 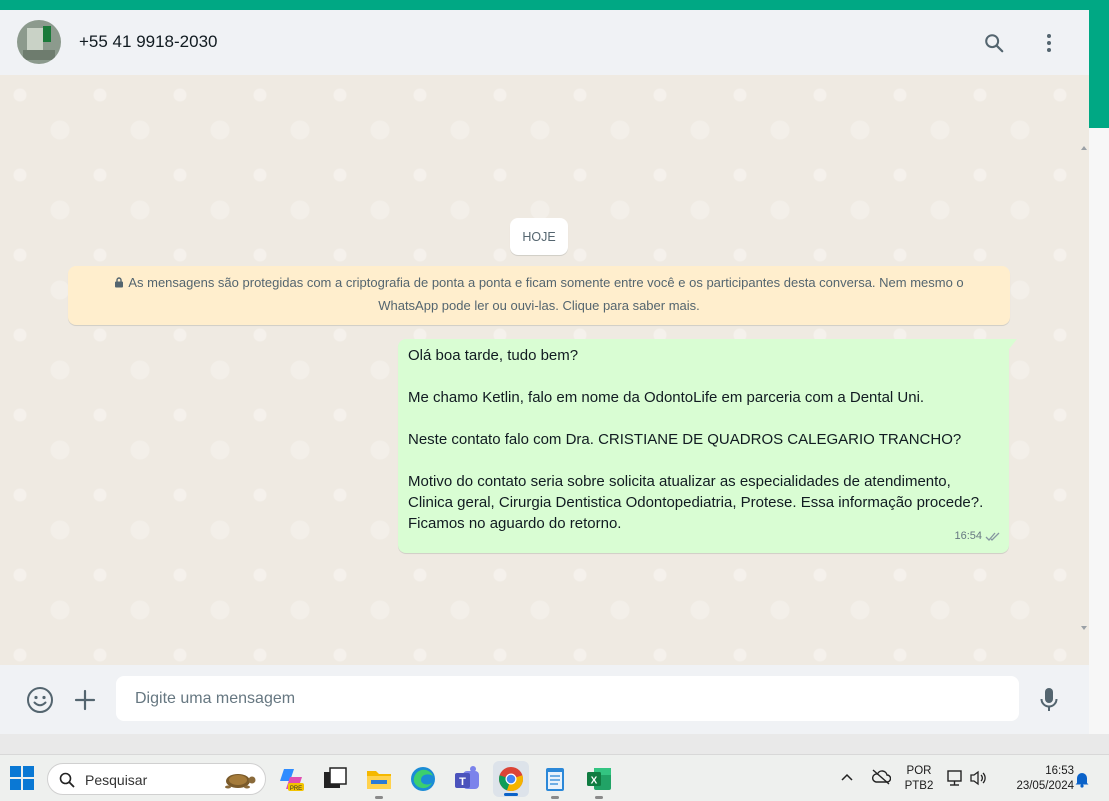 I want to click on taskbar-search-label: Pesquisar, so click(x=116, y=780).